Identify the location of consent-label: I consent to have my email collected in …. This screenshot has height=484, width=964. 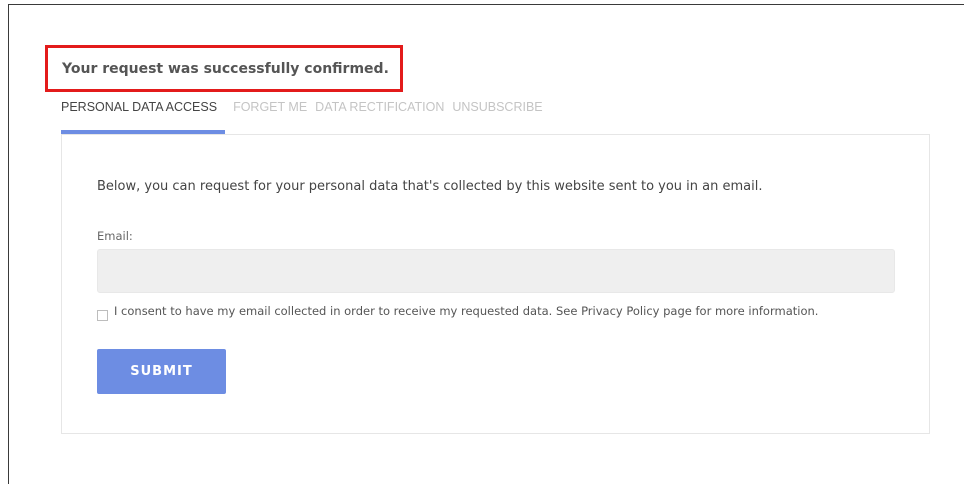
(466, 311).